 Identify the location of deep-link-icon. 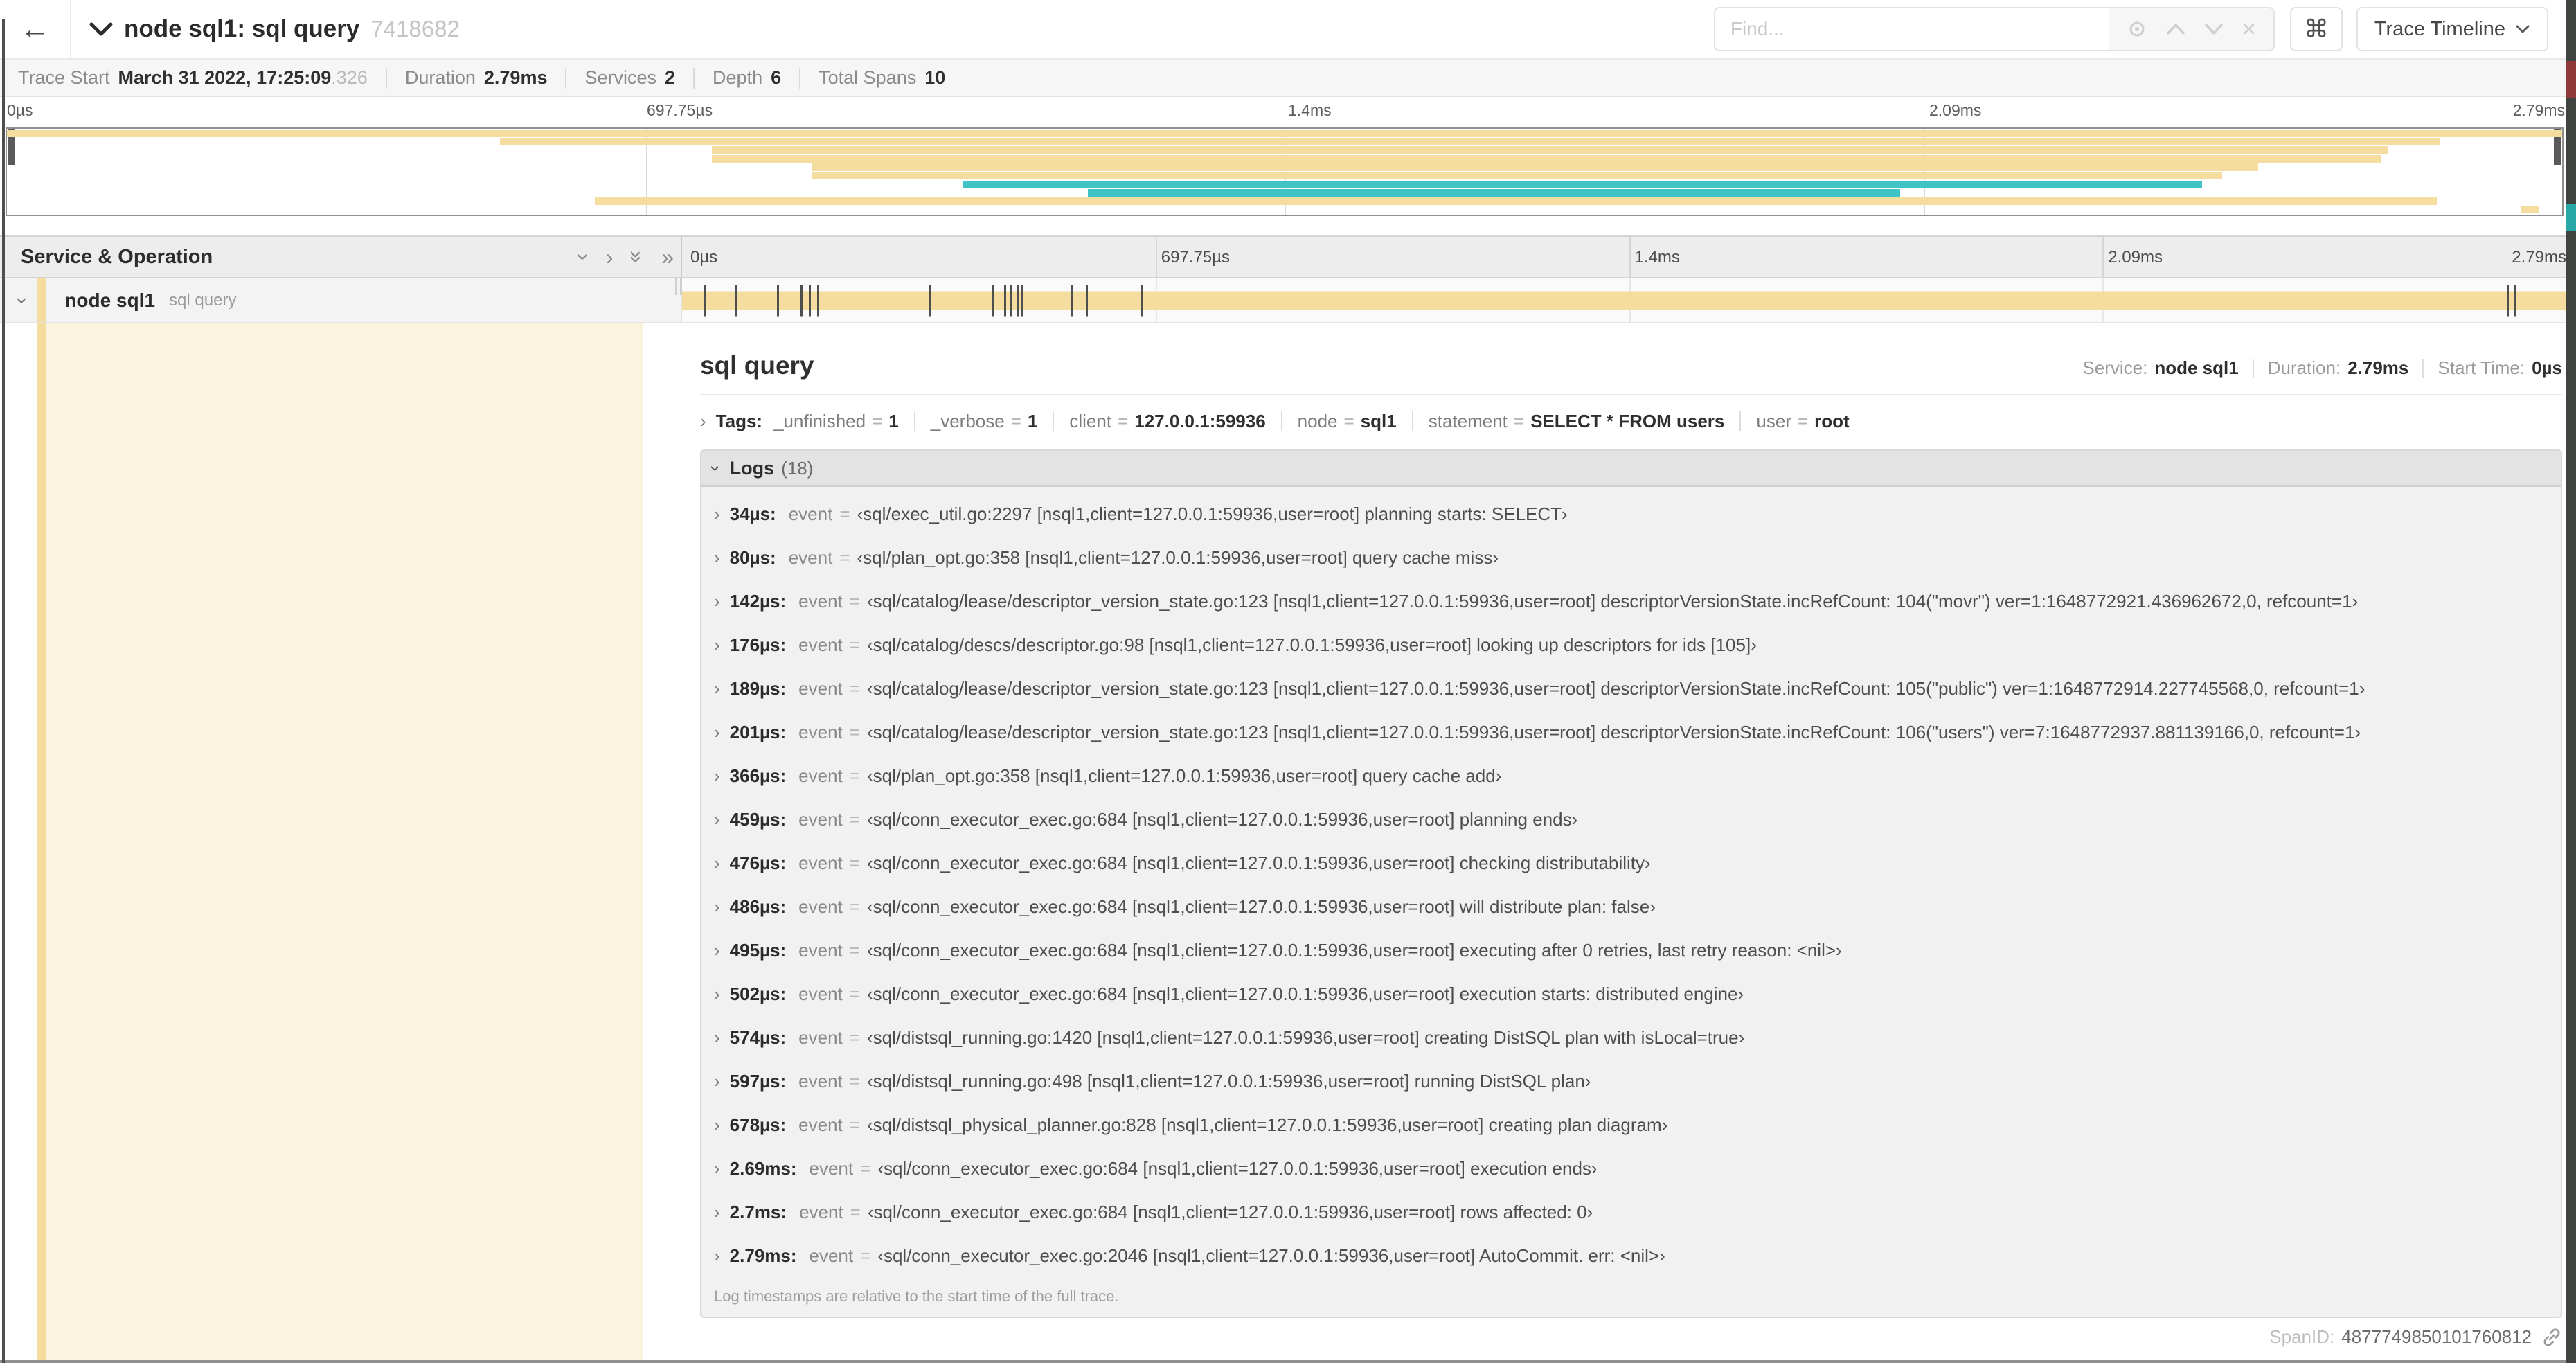
(2552, 1337).